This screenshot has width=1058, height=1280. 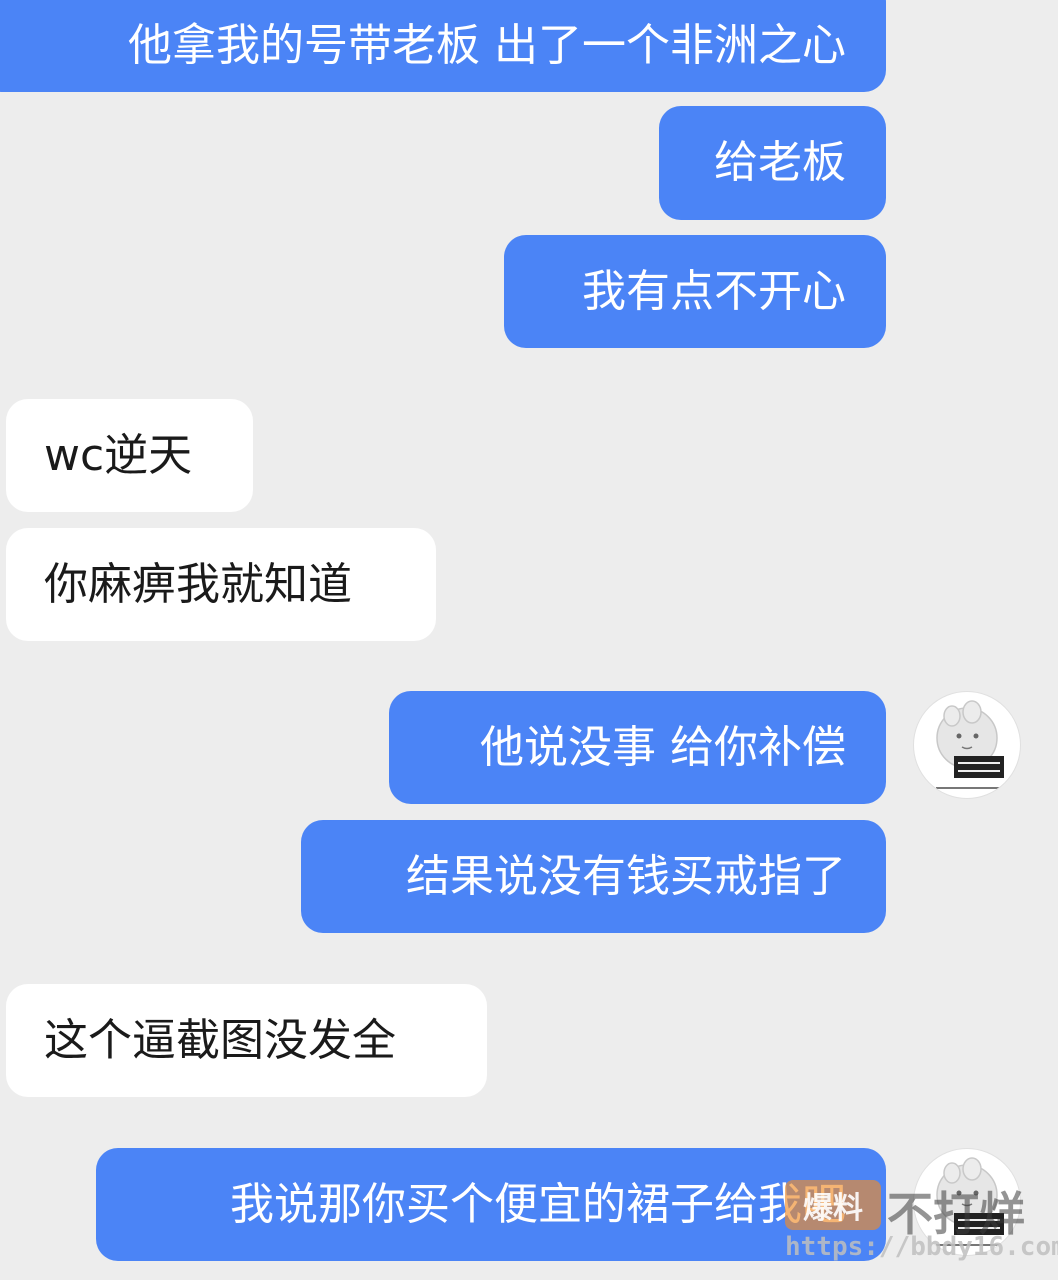 I want to click on message-bubble-outgoing: 他拿我的号带老板 出了一个非洲之心, so click(x=443, y=46).